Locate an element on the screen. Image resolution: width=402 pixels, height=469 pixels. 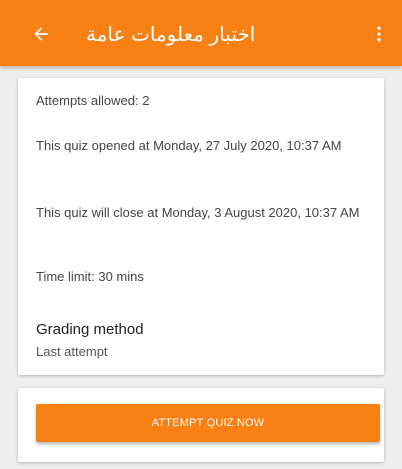
grading-method-value: Last attempt is located at coordinates (72, 351).